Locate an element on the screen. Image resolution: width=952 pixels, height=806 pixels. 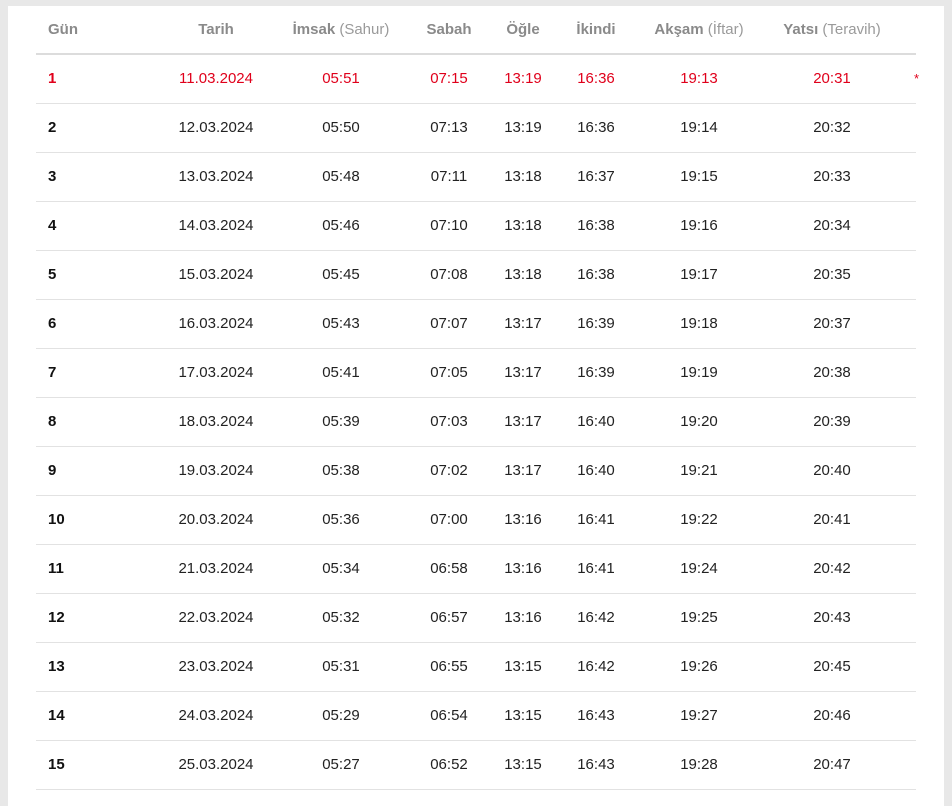
cell-aksam: 19:25 is located at coordinates (699, 617).